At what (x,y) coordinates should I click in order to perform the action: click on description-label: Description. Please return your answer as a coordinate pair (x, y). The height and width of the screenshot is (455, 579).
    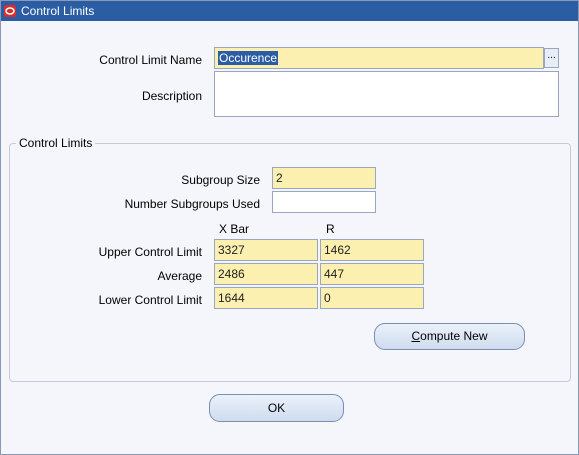
    Looking at the image, I should click on (171, 96).